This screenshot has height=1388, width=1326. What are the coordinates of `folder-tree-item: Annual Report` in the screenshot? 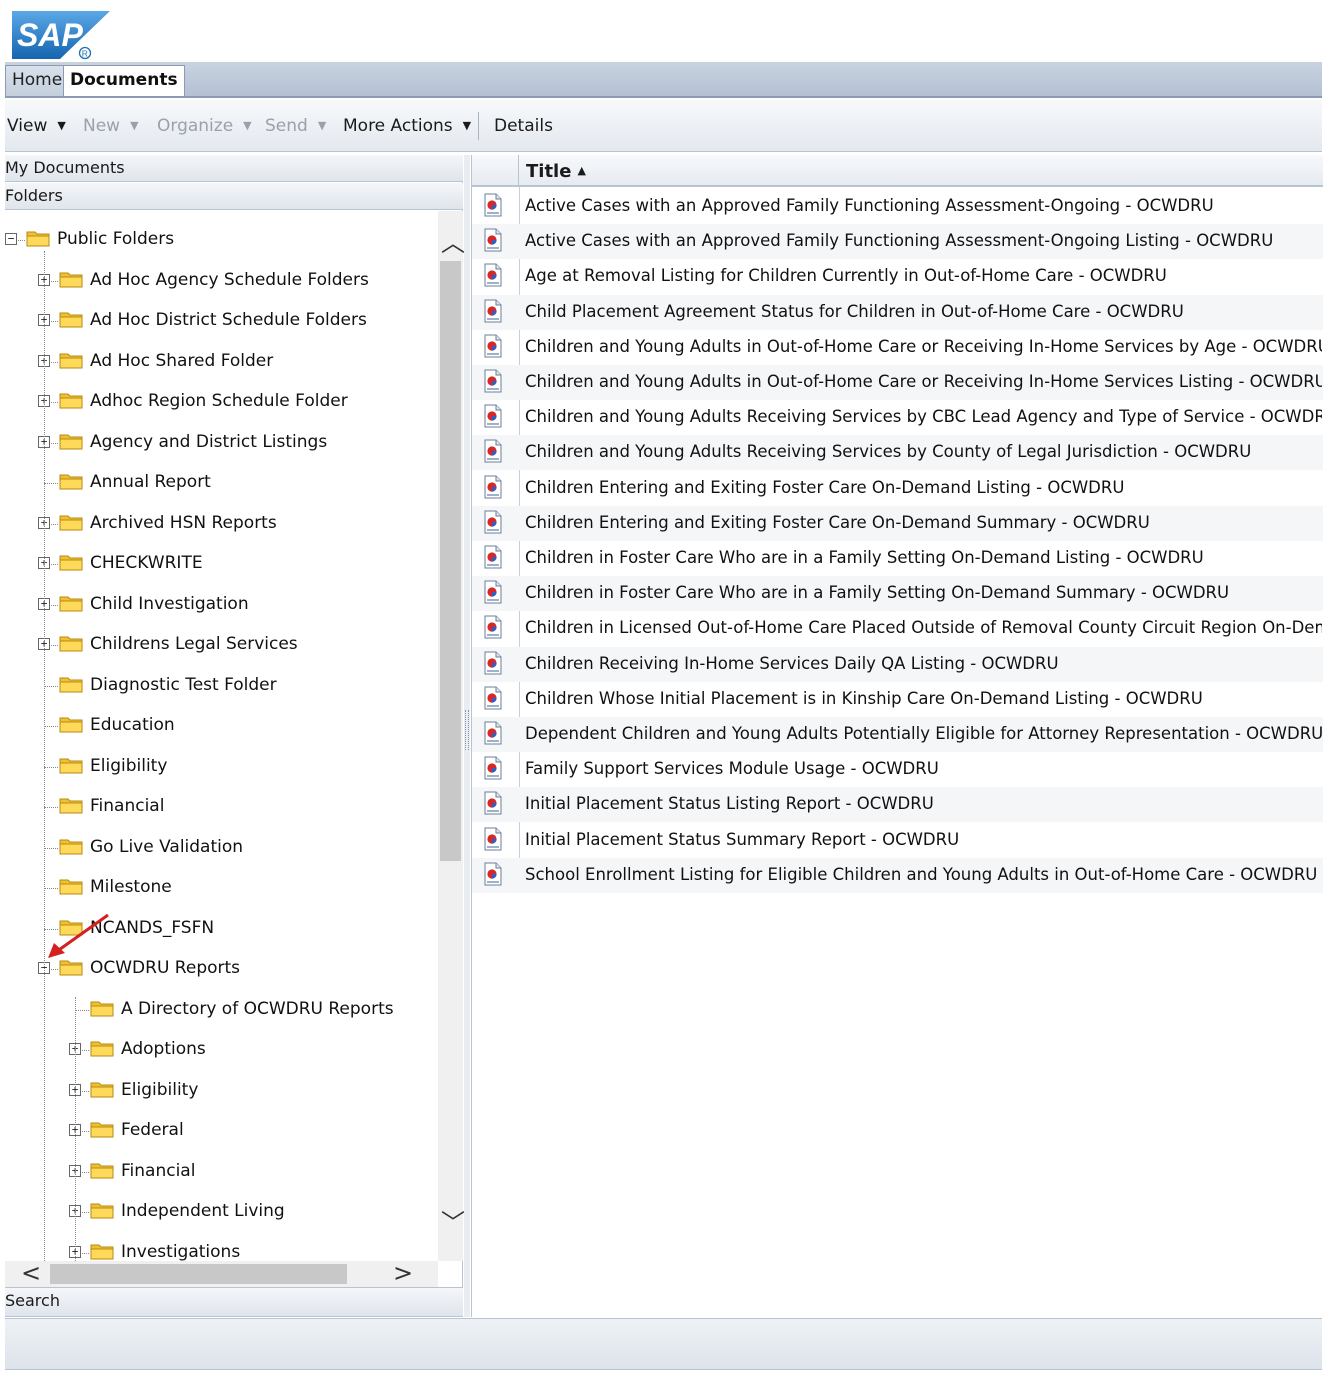 It's located at (221, 483).